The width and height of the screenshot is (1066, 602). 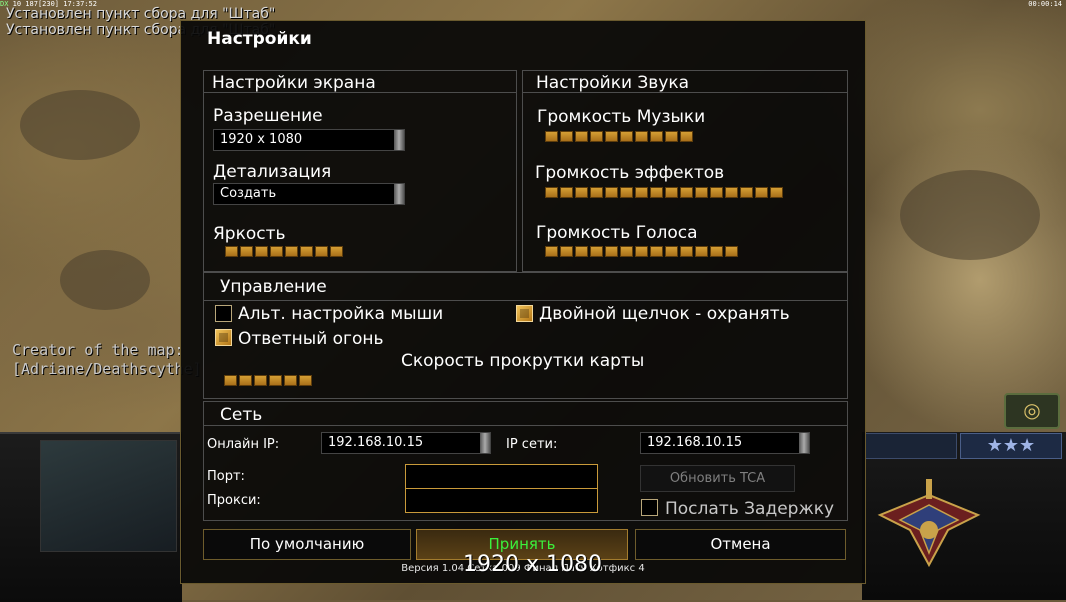 What do you see at coordinates (501, 476) in the screenshot?
I see `port-input` at bounding box center [501, 476].